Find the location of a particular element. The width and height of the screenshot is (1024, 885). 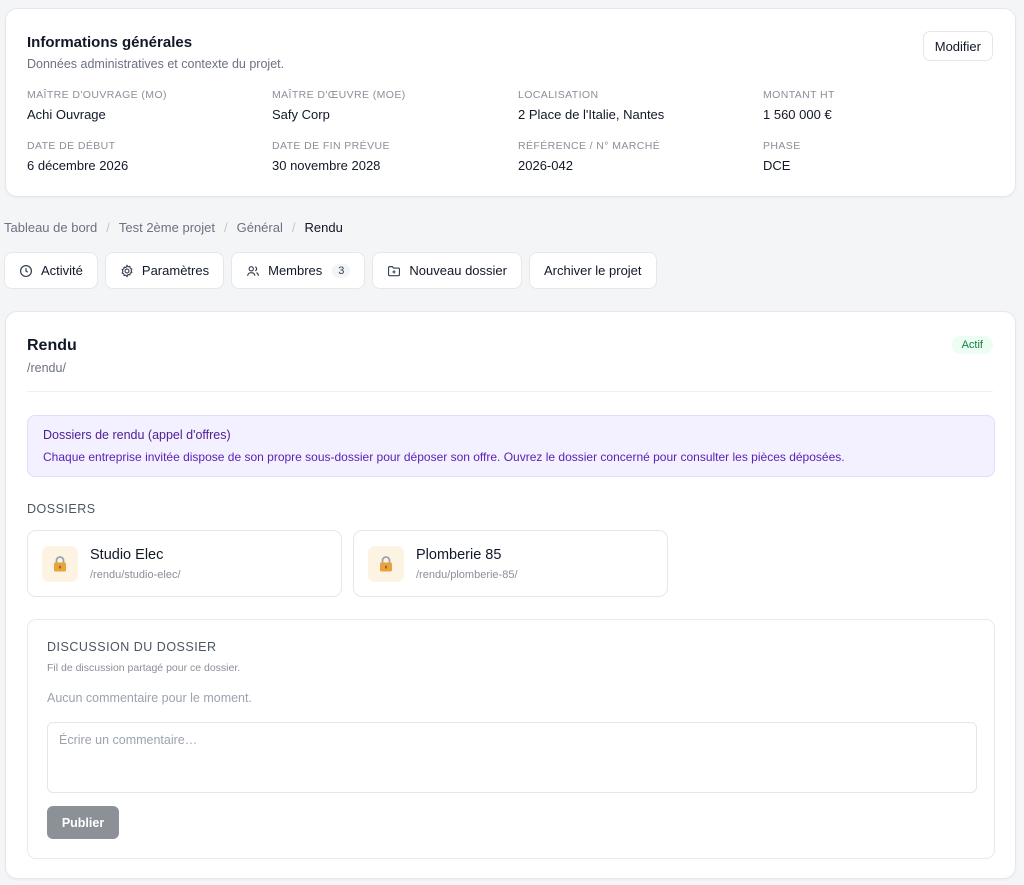

field-amount: MONTANT HT 1 560 000 € is located at coordinates (883, 105).